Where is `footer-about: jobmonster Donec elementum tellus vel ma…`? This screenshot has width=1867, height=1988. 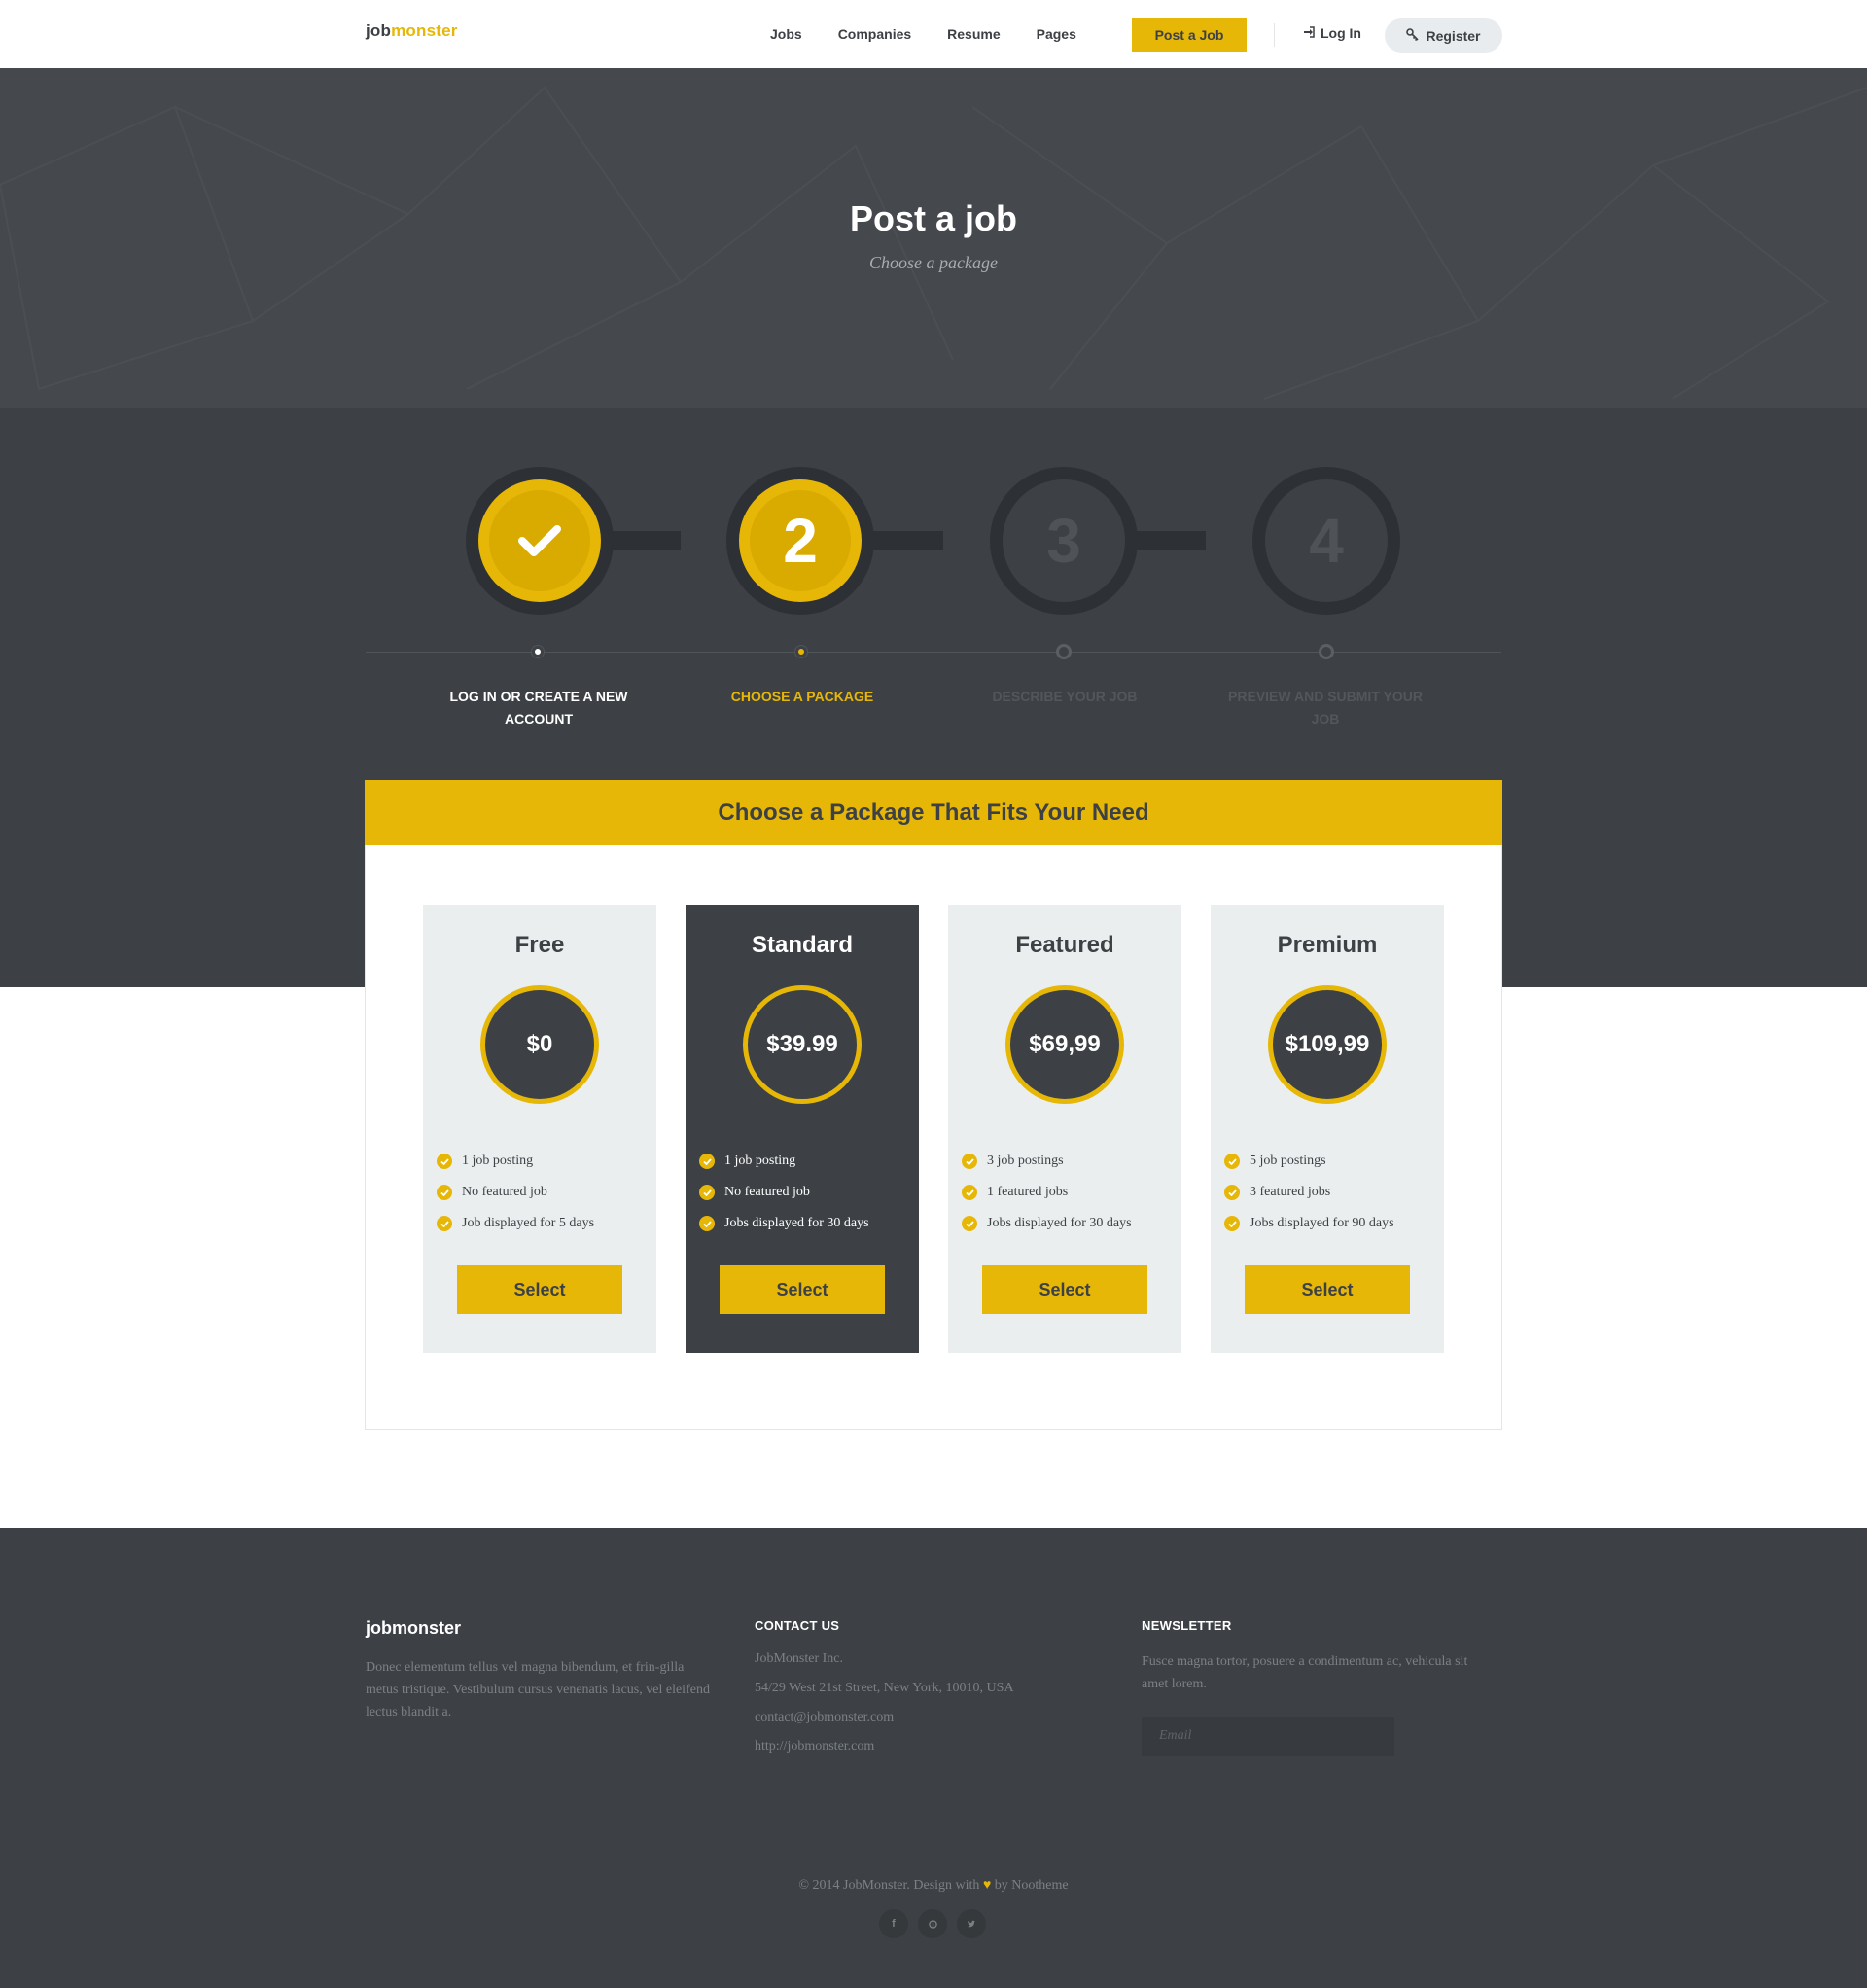 footer-about: jobmonster Donec elementum tellus vel ma… is located at coordinates (541, 1670).